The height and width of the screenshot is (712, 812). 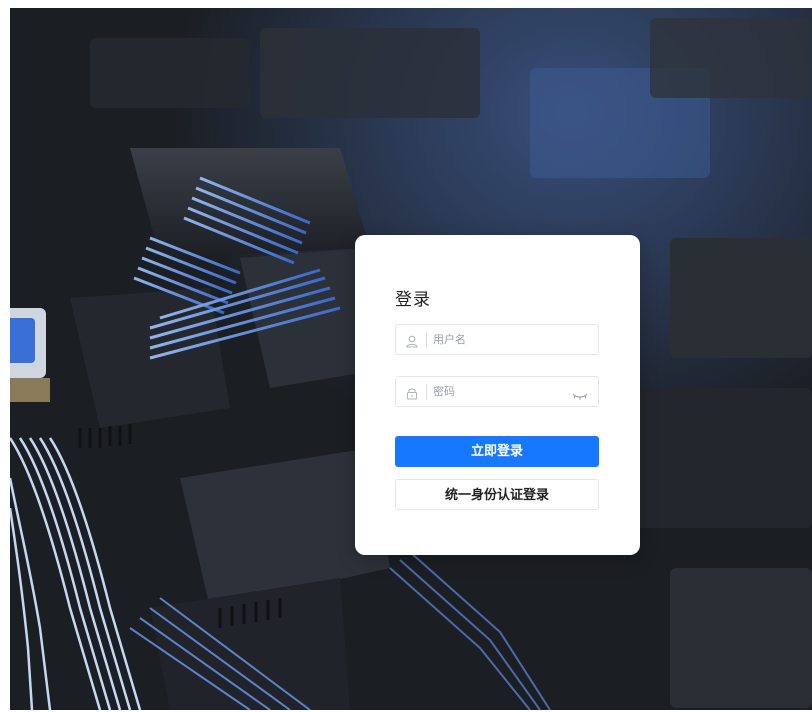 I want to click on sso-login-button: 统一身份认证登录, so click(x=497, y=494).